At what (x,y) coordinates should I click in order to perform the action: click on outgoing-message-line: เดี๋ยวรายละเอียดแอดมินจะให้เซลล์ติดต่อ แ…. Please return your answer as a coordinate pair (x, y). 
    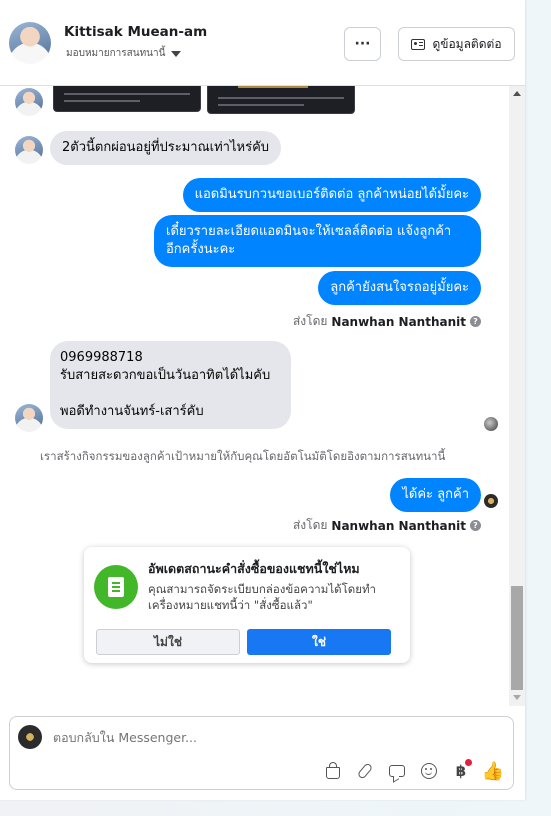
    Looking at the image, I should click on (309, 231).